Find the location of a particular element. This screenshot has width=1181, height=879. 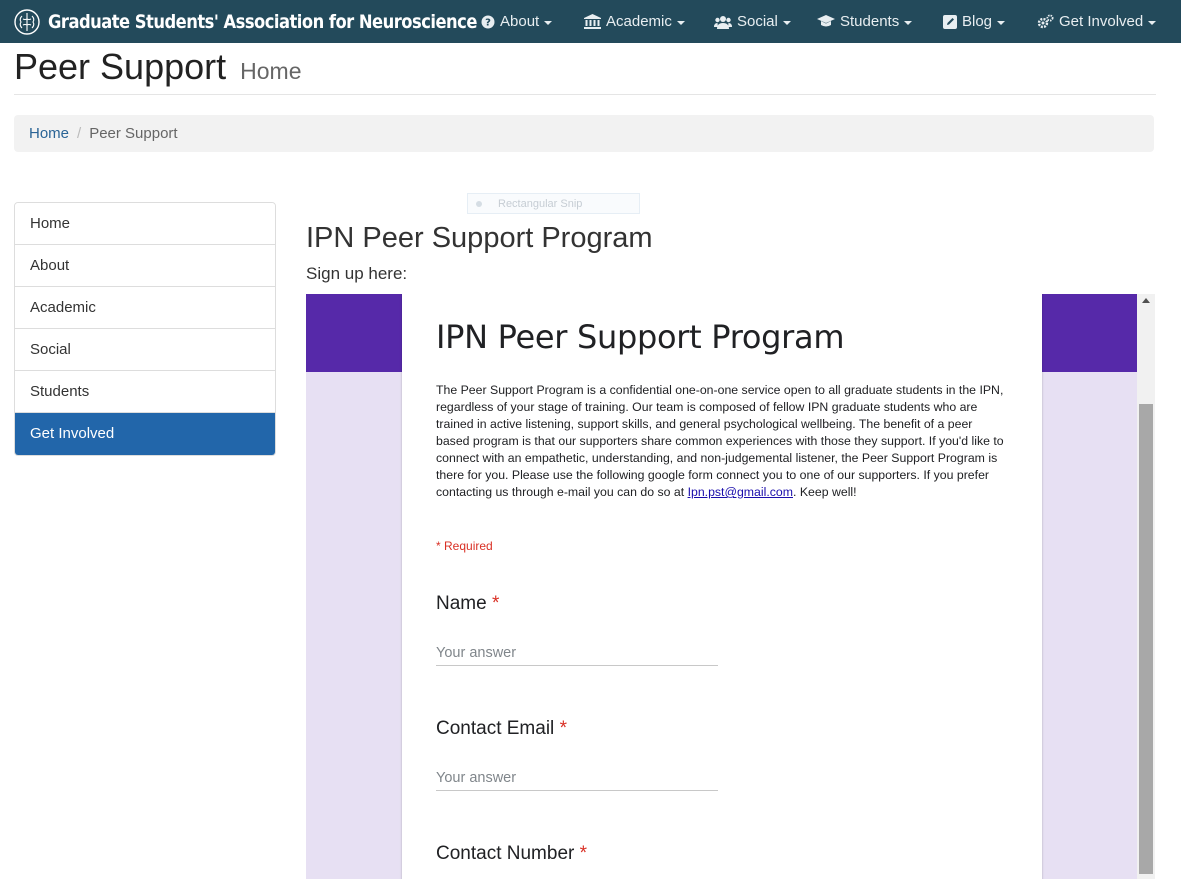

question-email-label: Contact Email * is located at coordinates (501, 729).